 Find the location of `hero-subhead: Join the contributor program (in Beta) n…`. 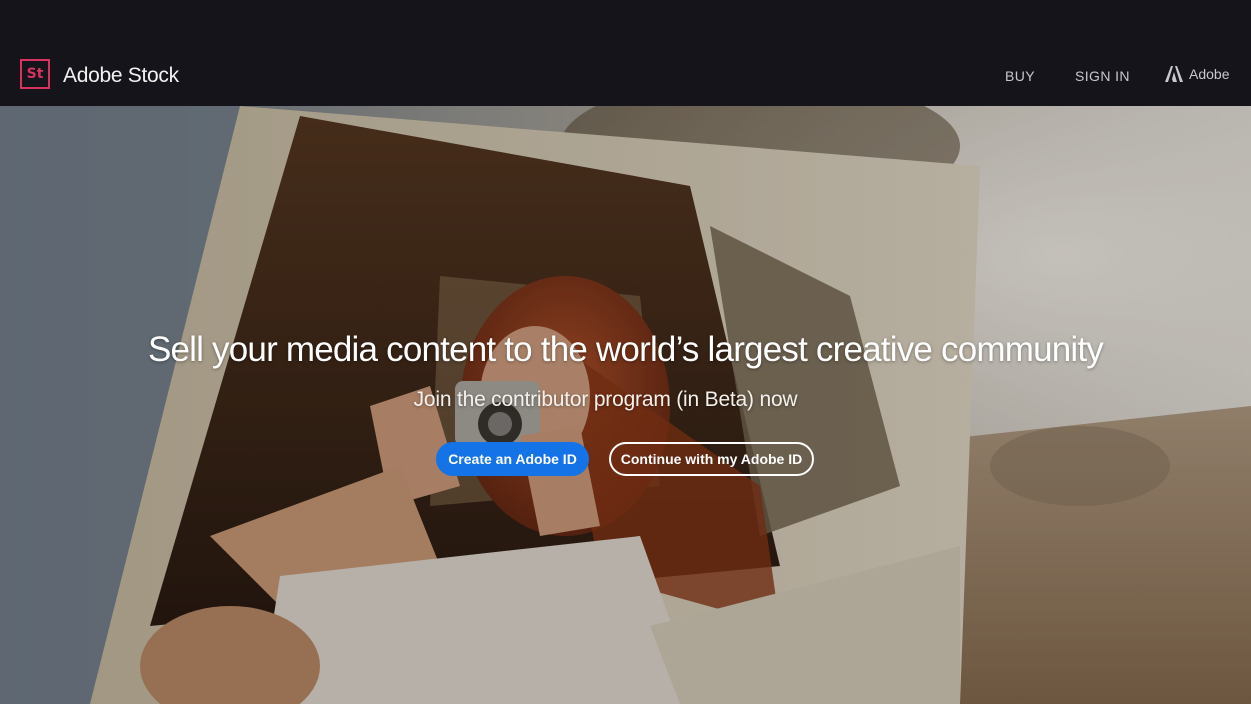

hero-subhead: Join the contributor program (in Beta) n… is located at coordinates (605, 399).